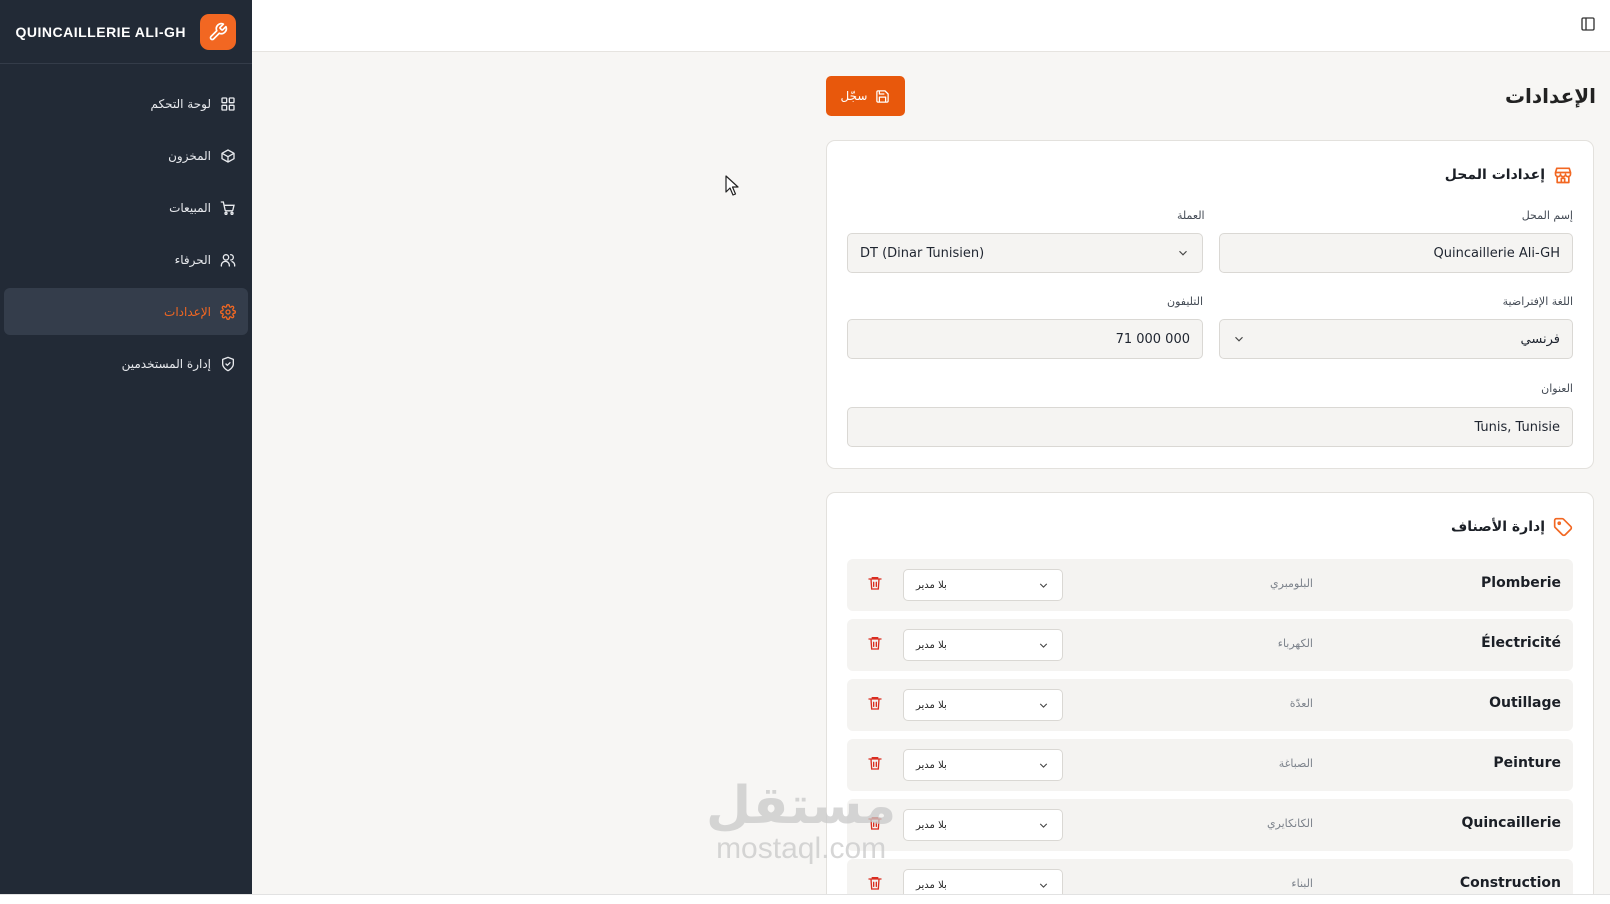 This screenshot has height=904, width=1610. Describe the element at coordinates (1191, 215) in the screenshot. I see `currency-label: العملة` at that location.